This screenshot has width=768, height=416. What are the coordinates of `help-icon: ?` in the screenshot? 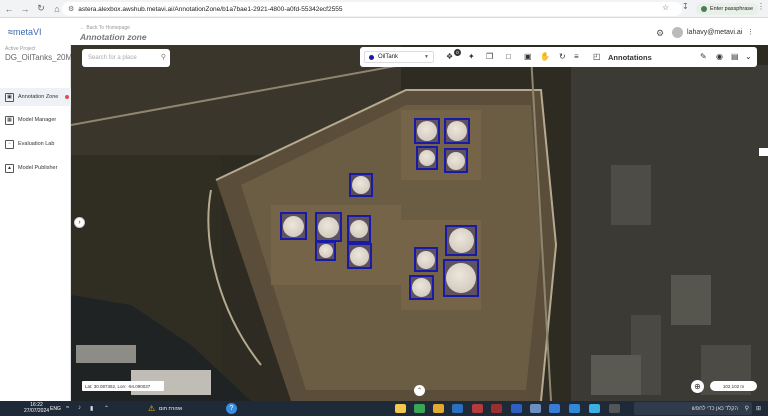 It's located at (231, 408).